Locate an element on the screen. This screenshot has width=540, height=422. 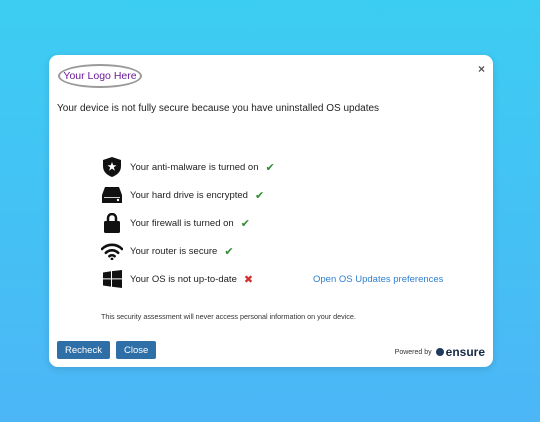
ensure-logo-icon is located at coordinates (439, 352).